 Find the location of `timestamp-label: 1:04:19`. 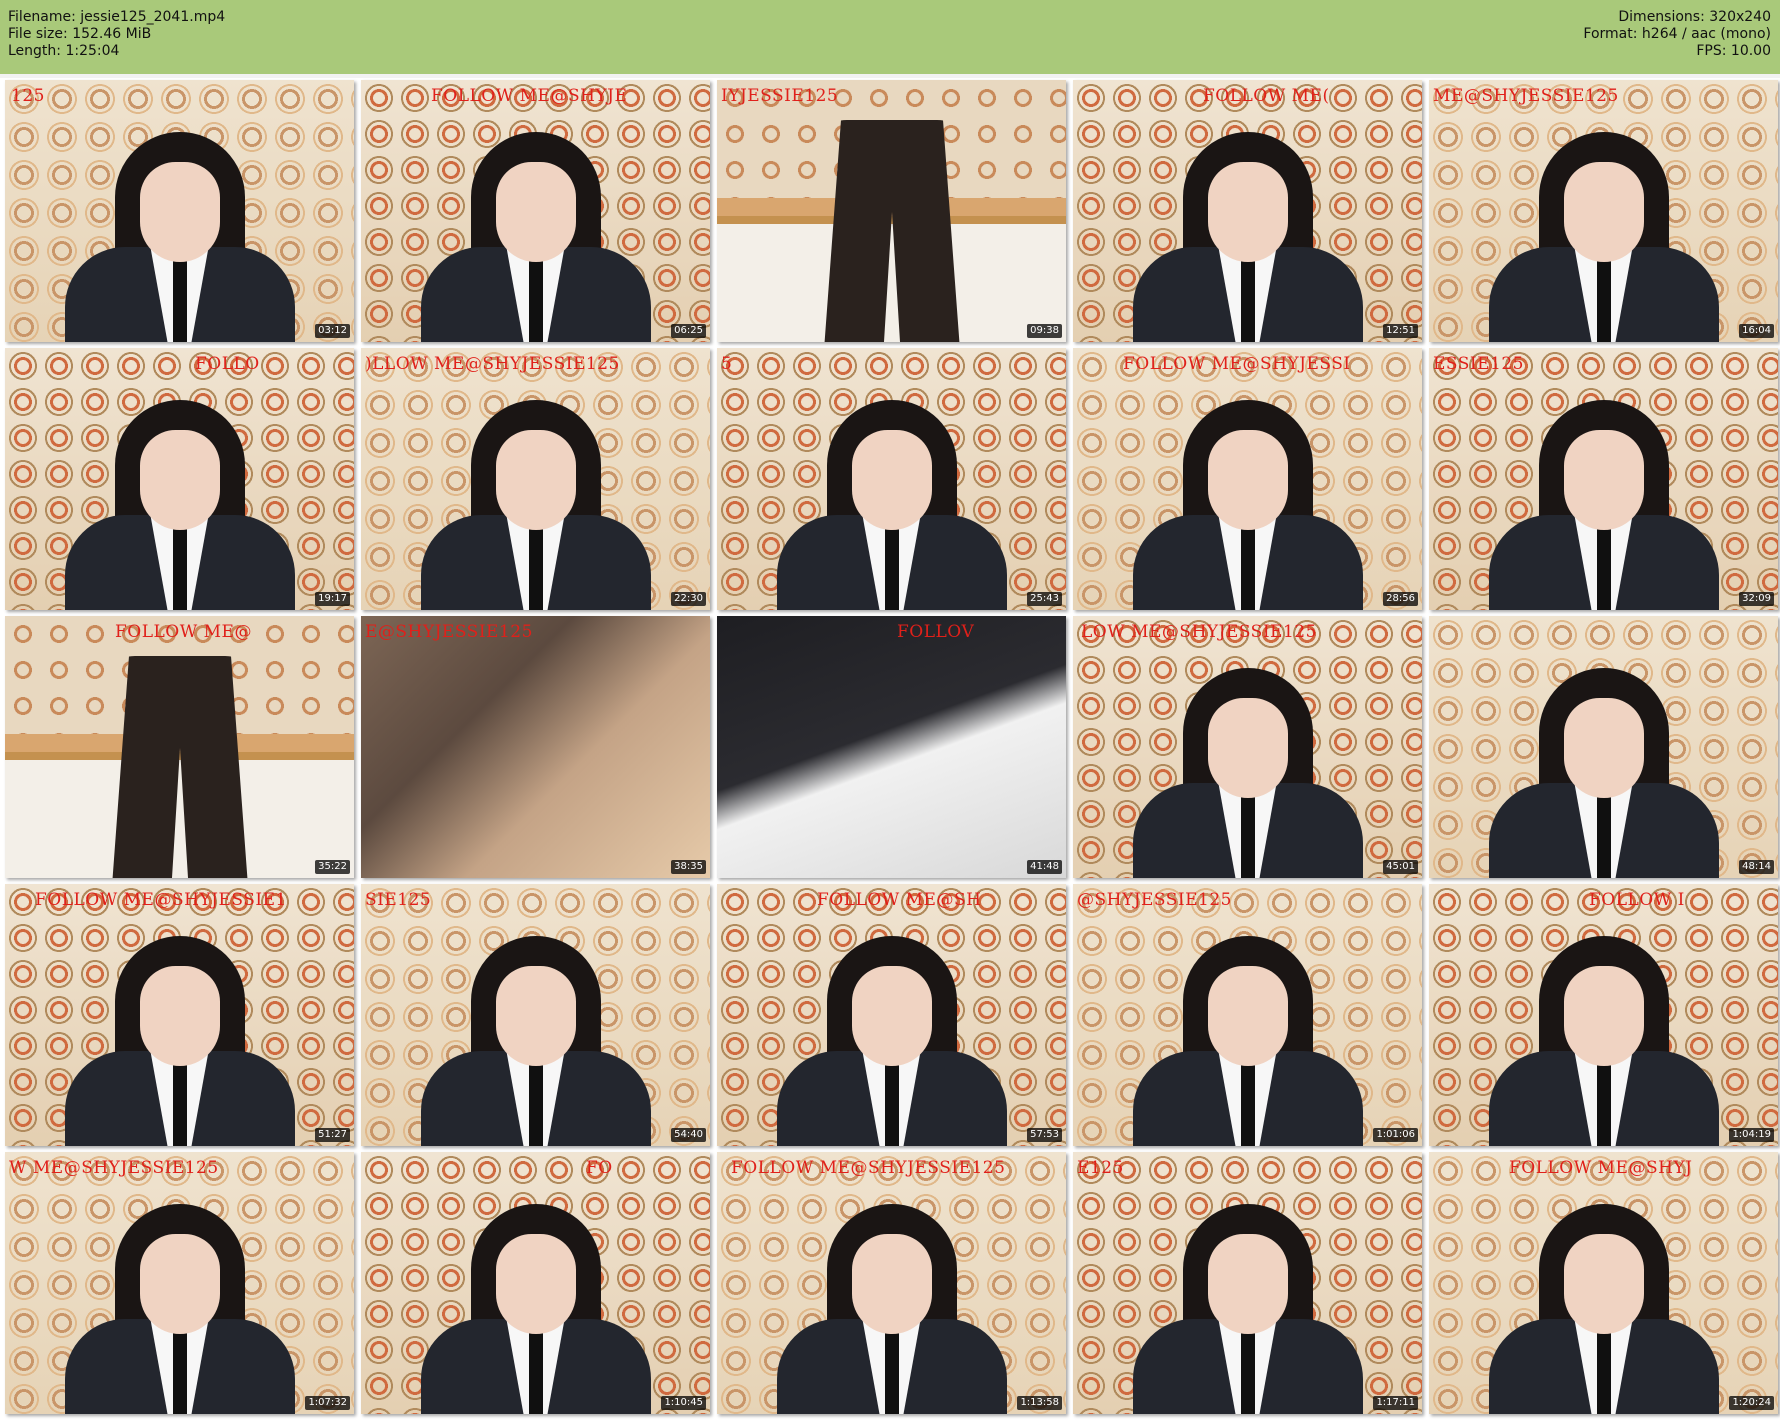

timestamp-label: 1:04:19 is located at coordinates (1751, 1135).